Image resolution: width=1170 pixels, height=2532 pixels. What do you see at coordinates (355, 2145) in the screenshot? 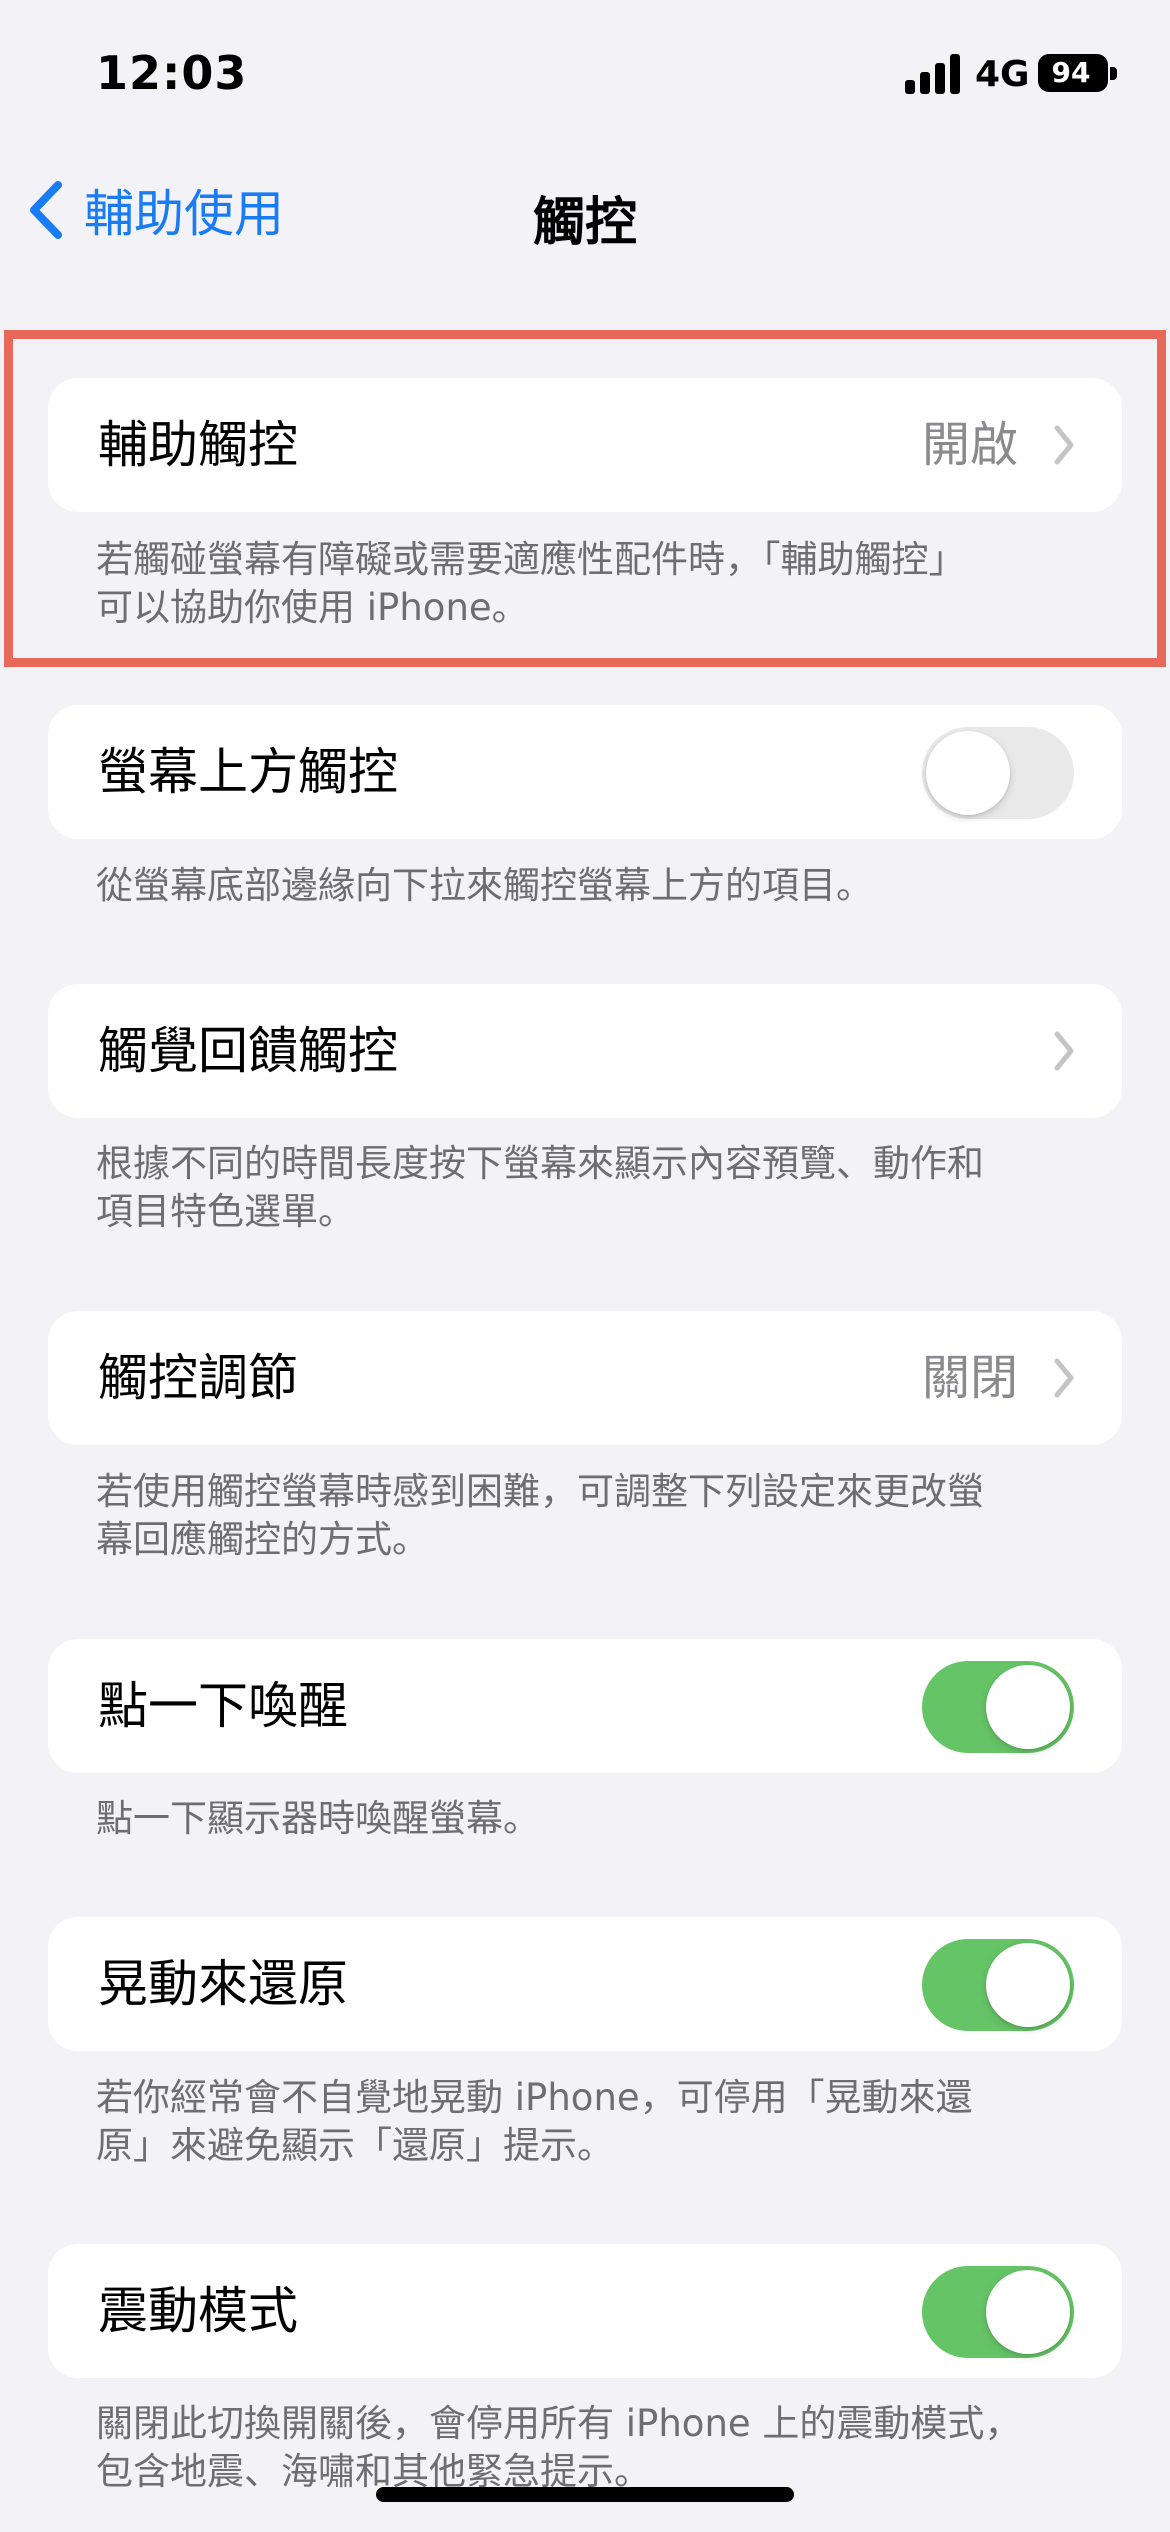
I see `footer-line: 原」來避免顯示「還原」提示。` at bounding box center [355, 2145].